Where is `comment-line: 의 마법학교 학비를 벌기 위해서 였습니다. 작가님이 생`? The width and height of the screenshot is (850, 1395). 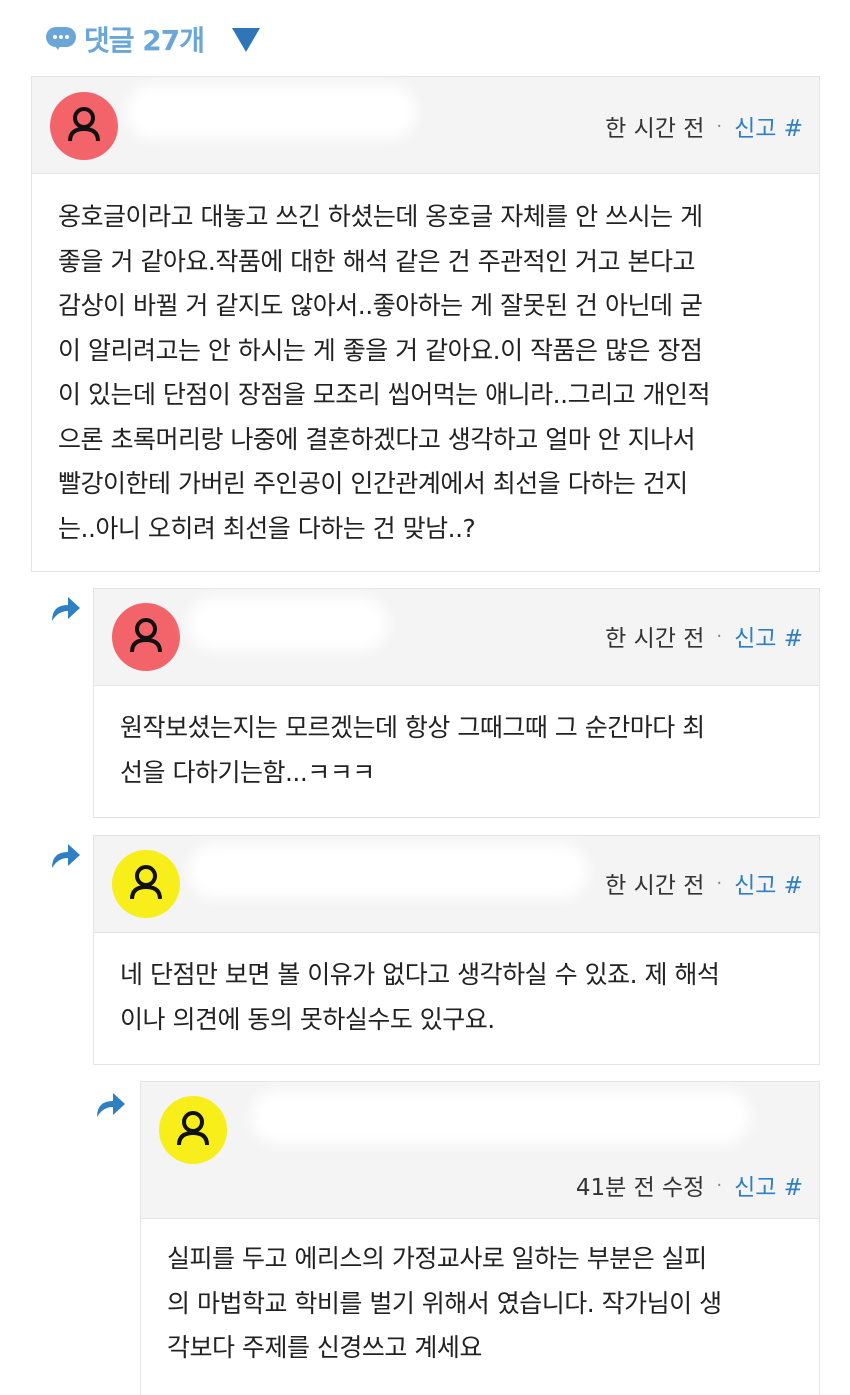 comment-line: 의 마법학교 학비를 벌기 위해서 였습니다. 작가님이 생 is located at coordinates (444, 1303).